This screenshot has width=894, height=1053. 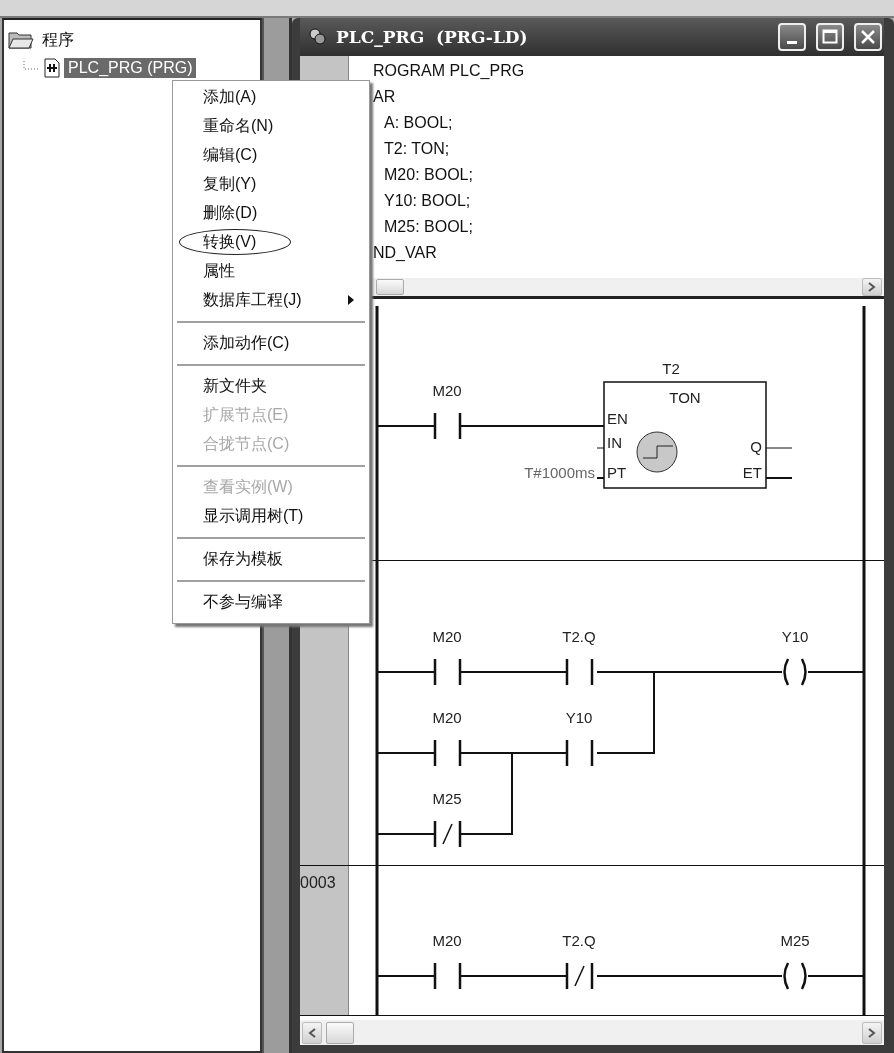 What do you see at coordinates (318, 882) in the screenshot?
I see `network-number: 0003` at bounding box center [318, 882].